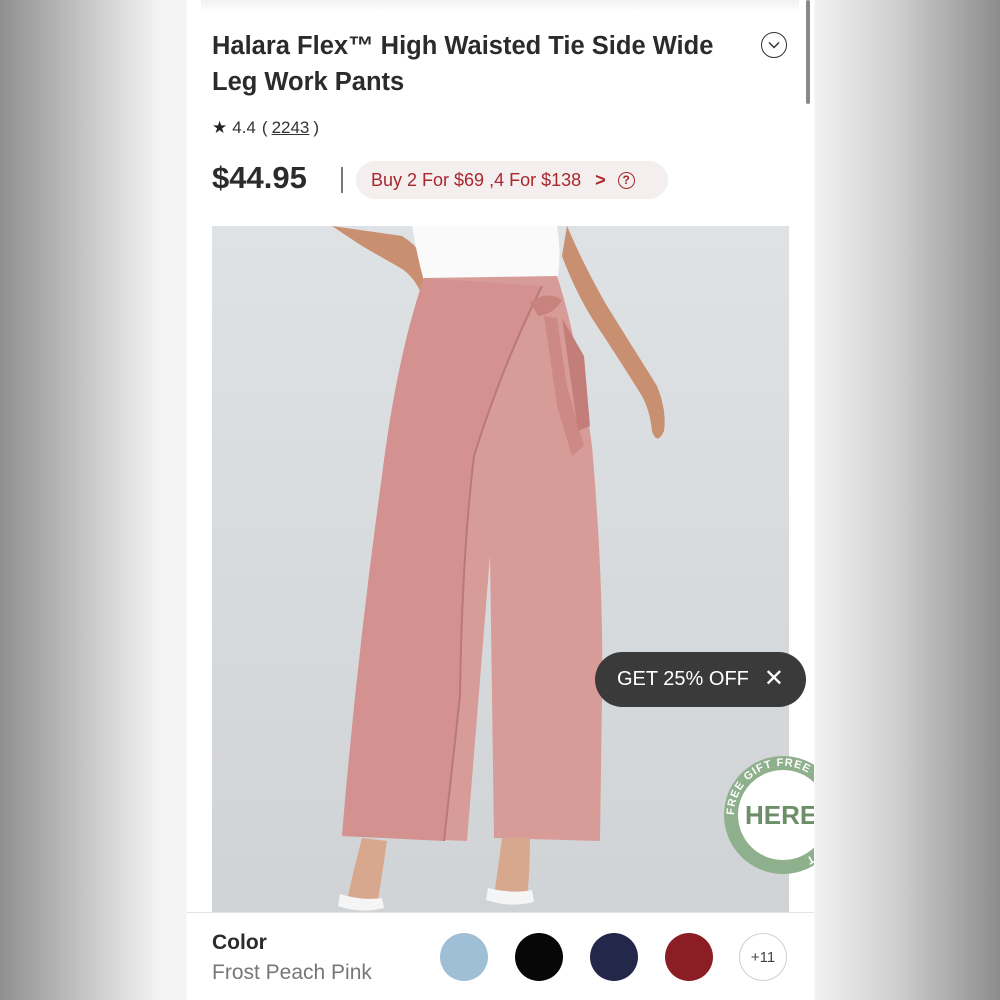  Describe the element at coordinates (476, 179) in the screenshot. I see `promo-text: Buy 2 For $69 ,4 For $138` at that location.